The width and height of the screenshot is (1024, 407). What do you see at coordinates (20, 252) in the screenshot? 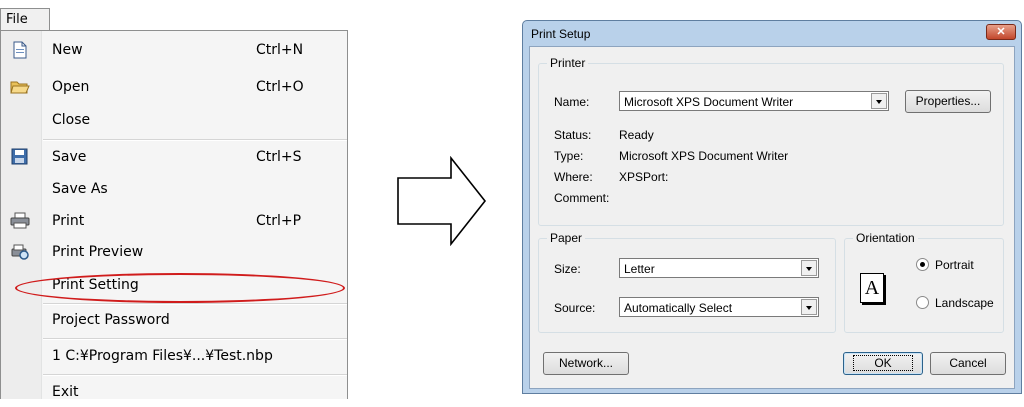
I see `print-preview-icon` at bounding box center [20, 252].